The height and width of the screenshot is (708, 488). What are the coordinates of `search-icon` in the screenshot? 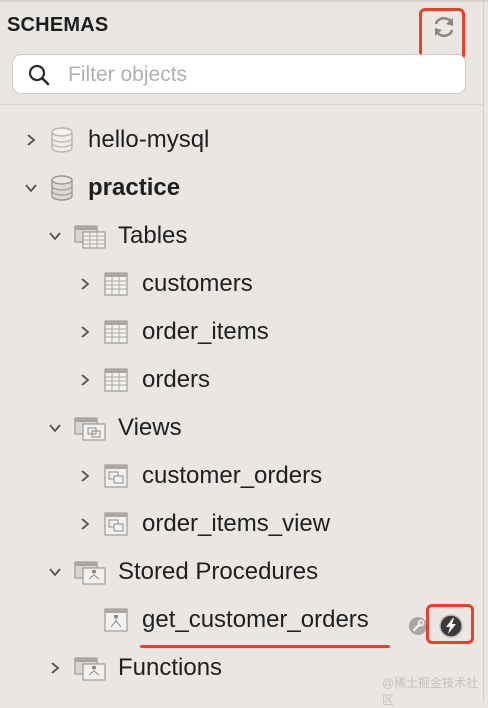 It's located at (39, 75).